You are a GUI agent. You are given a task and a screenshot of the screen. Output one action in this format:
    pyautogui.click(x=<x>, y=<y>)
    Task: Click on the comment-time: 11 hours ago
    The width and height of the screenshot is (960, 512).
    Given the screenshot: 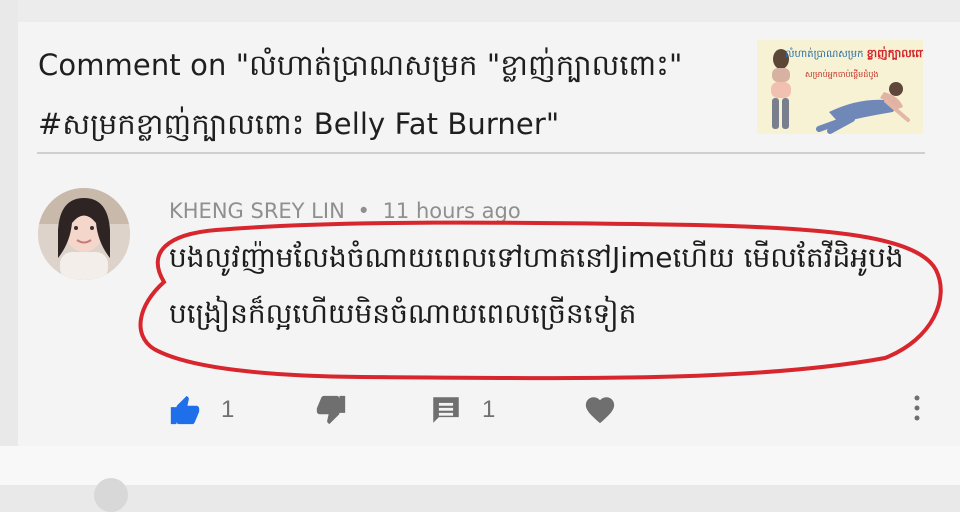 What is the action you would take?
    pyautogui.click(x=451, y=211)
    